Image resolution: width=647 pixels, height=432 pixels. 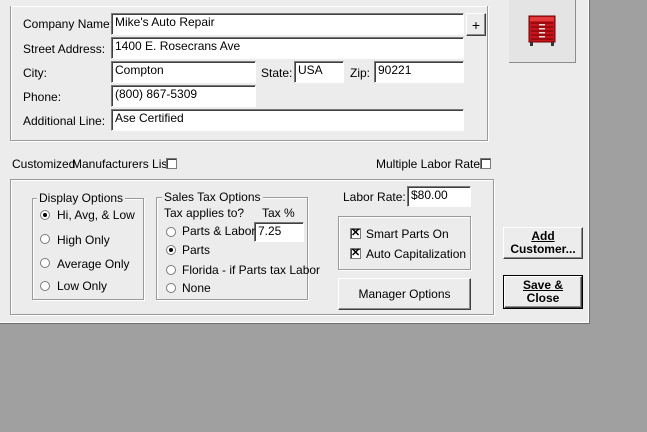 I want to click on radio-high-only, so click(x=45, y=239).